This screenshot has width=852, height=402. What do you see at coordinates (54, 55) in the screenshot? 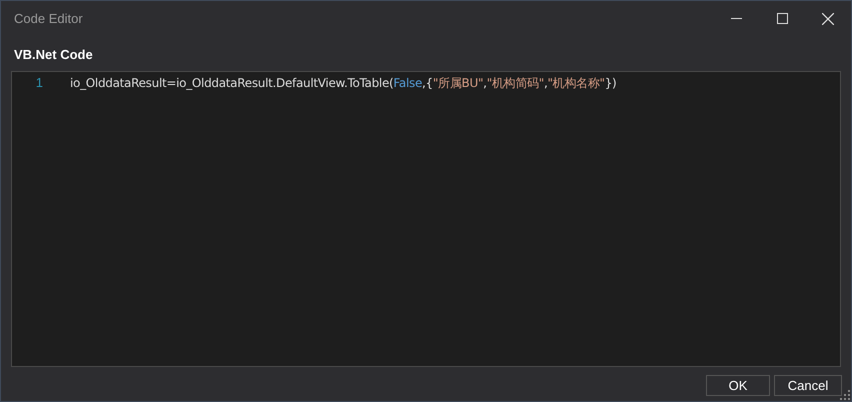
I see `editor-label: VB.Net Code` at bounding box center [54, 55].